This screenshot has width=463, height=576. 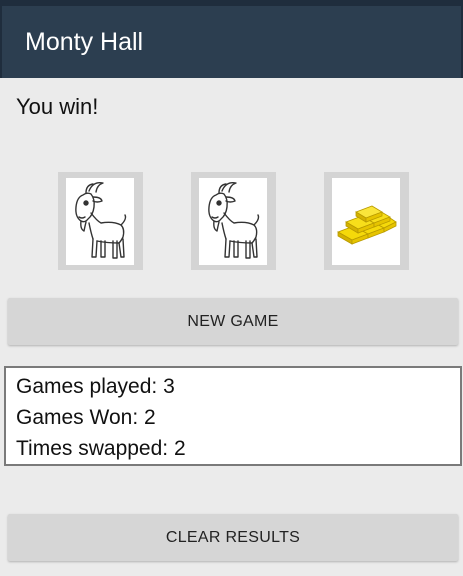 What do you see at coordinates (233, 537) in the screenshot?
I see `clear-results-button: CLEAR RESULTS` at bounding box center [233, 537].